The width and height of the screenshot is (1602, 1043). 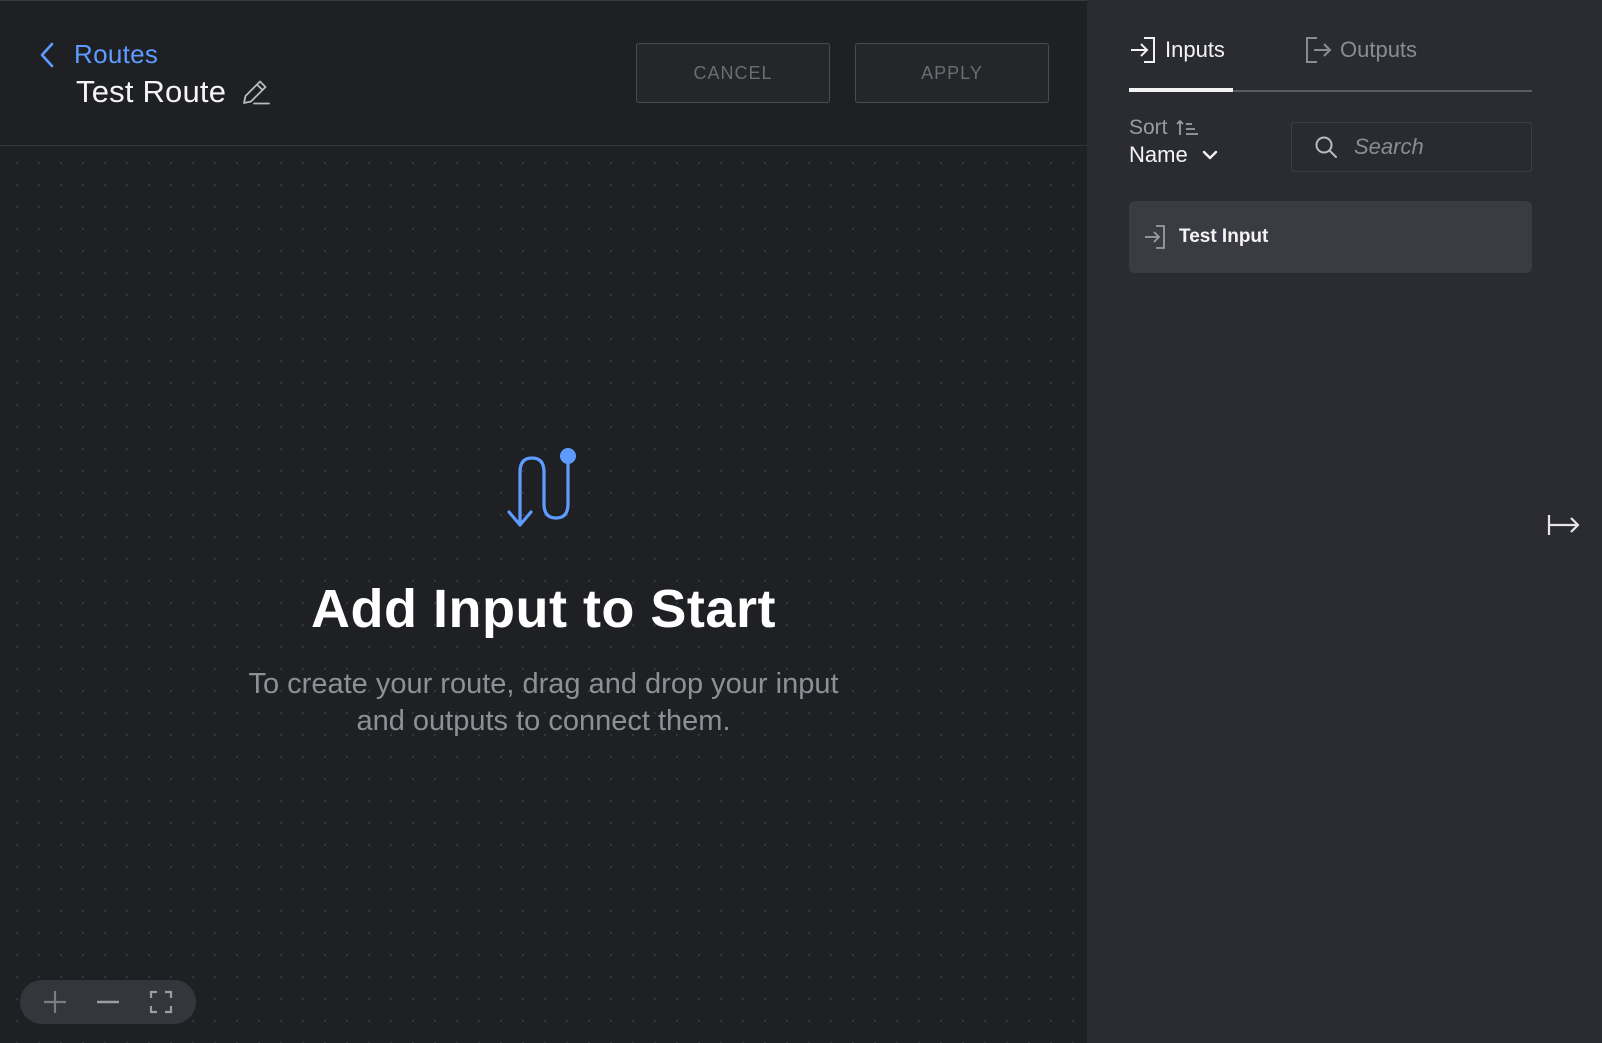 I want to click on arrow-right-to-bar-icon, so click(x=1563, y=525).